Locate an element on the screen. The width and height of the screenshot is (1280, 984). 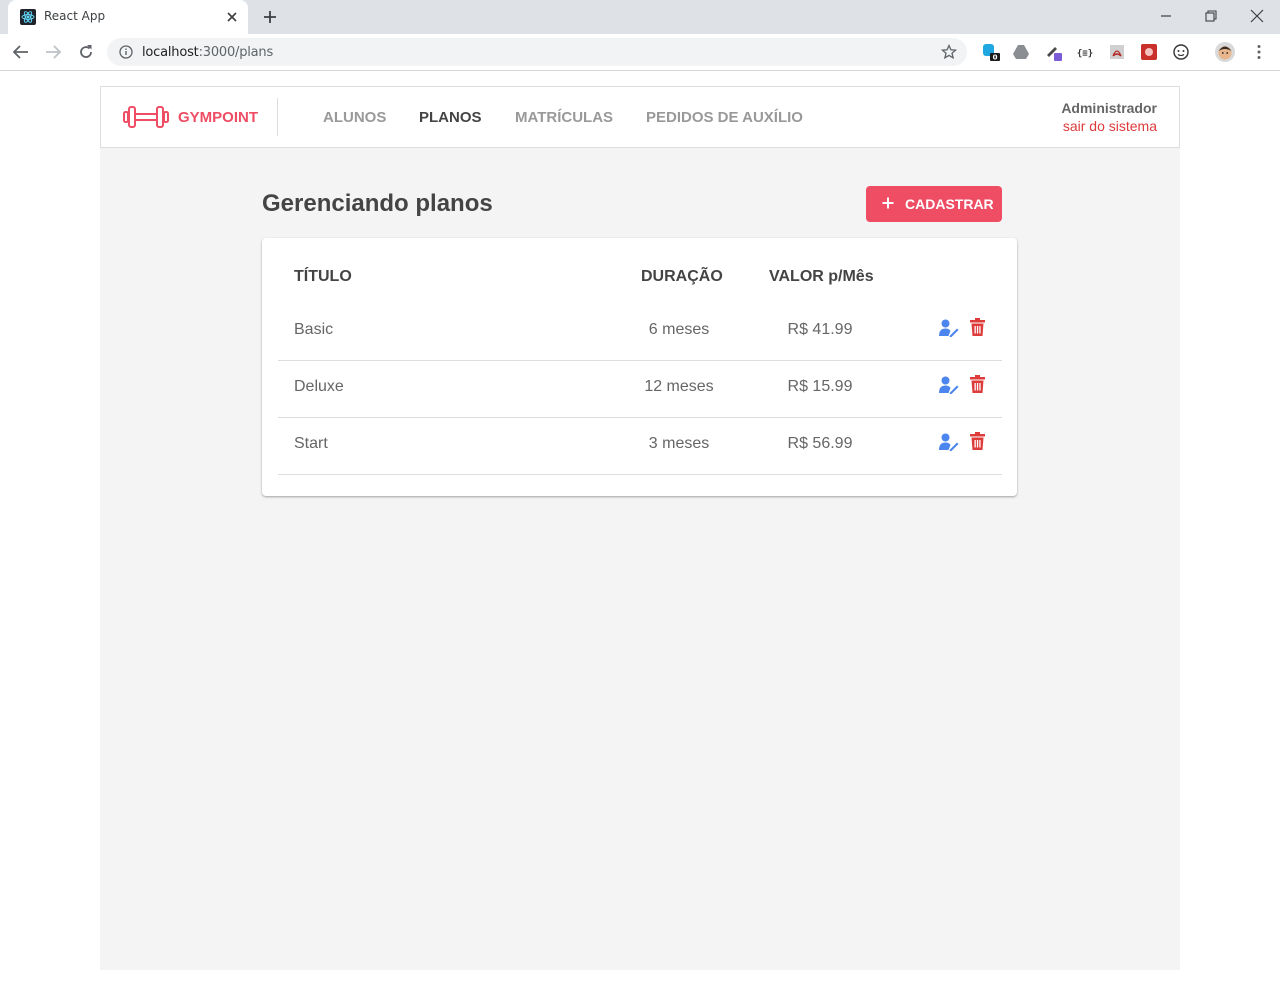
plan-duration: 3 meses is located at coordinates (679, 443).